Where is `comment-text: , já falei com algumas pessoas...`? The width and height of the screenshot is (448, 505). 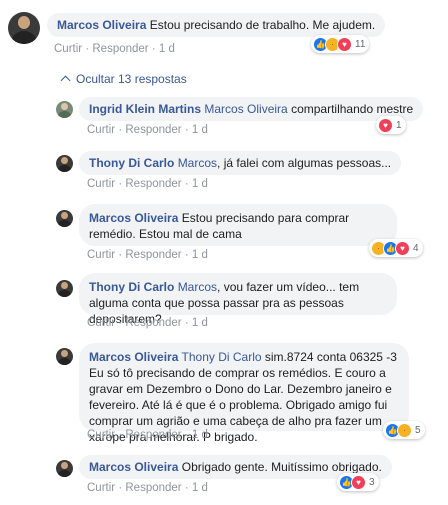 comment-text: , já falei com algumas pessoas... is located at coordinates (304, 163).